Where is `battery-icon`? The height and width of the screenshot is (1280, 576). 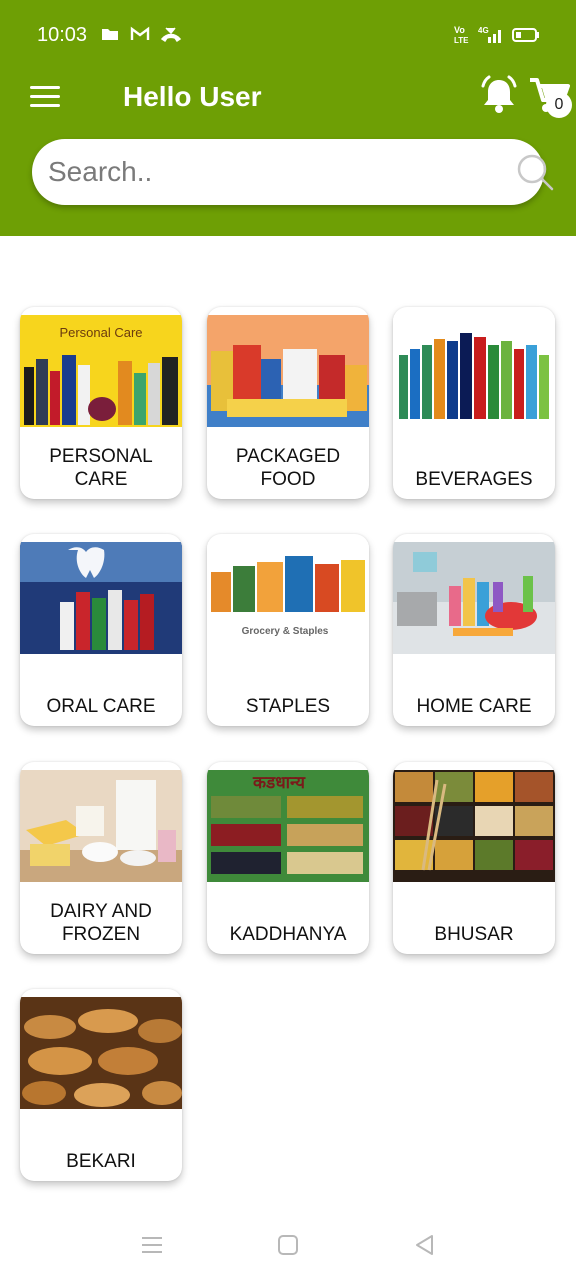 battery-icon is located at coordinates (525, 35).